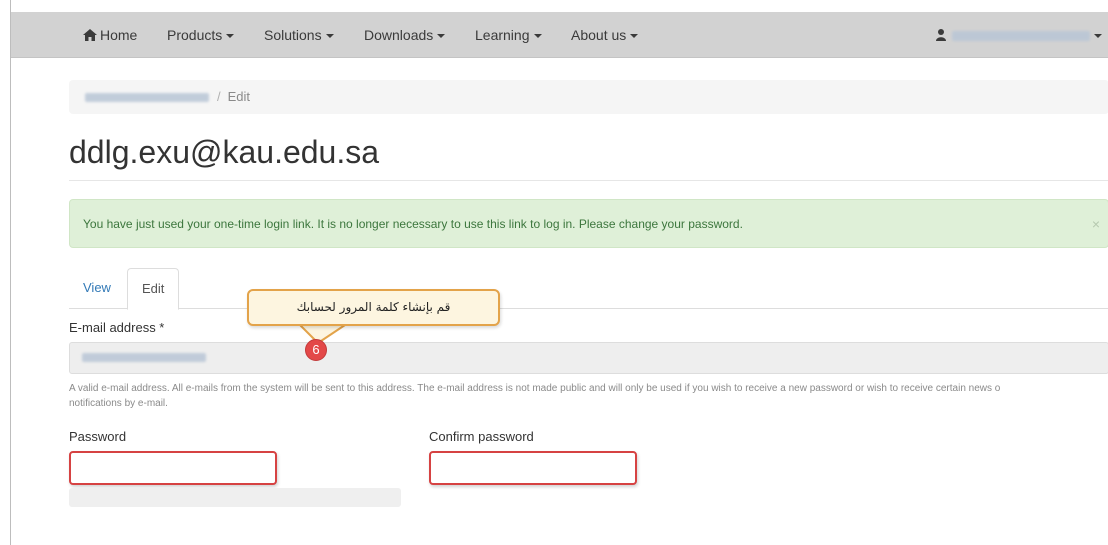 The width and height of the screenshot is (1108, 545). Describe the element at coordinates (588, 289) in the screenshot. I see `tab-bar: View Edit` at that location.